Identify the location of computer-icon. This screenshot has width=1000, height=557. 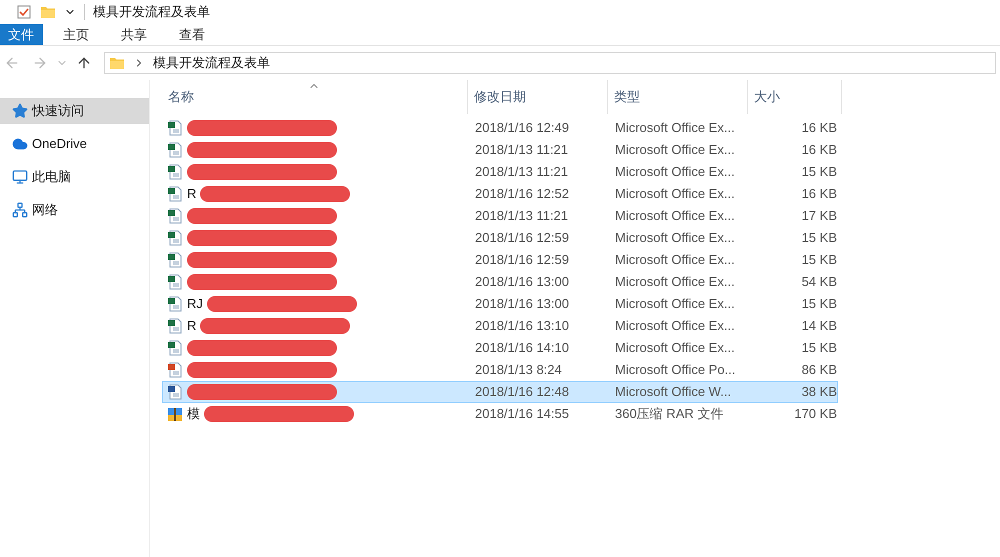
(20, 177).